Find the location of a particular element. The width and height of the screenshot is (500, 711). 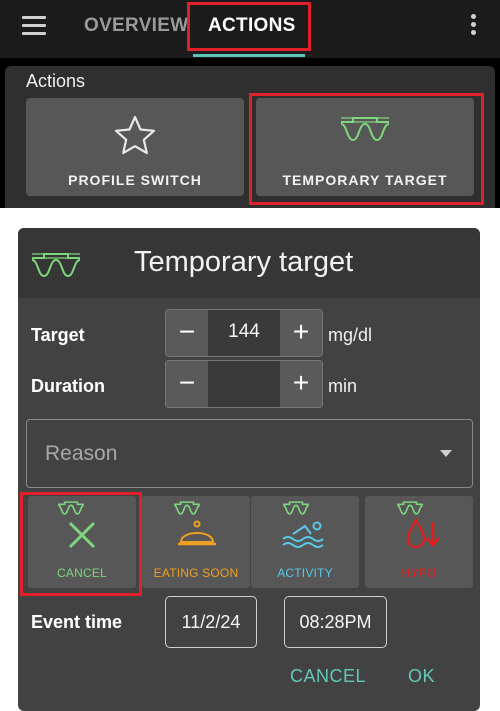

target-stepper: − 144 + is located at coordinates (244, 333).